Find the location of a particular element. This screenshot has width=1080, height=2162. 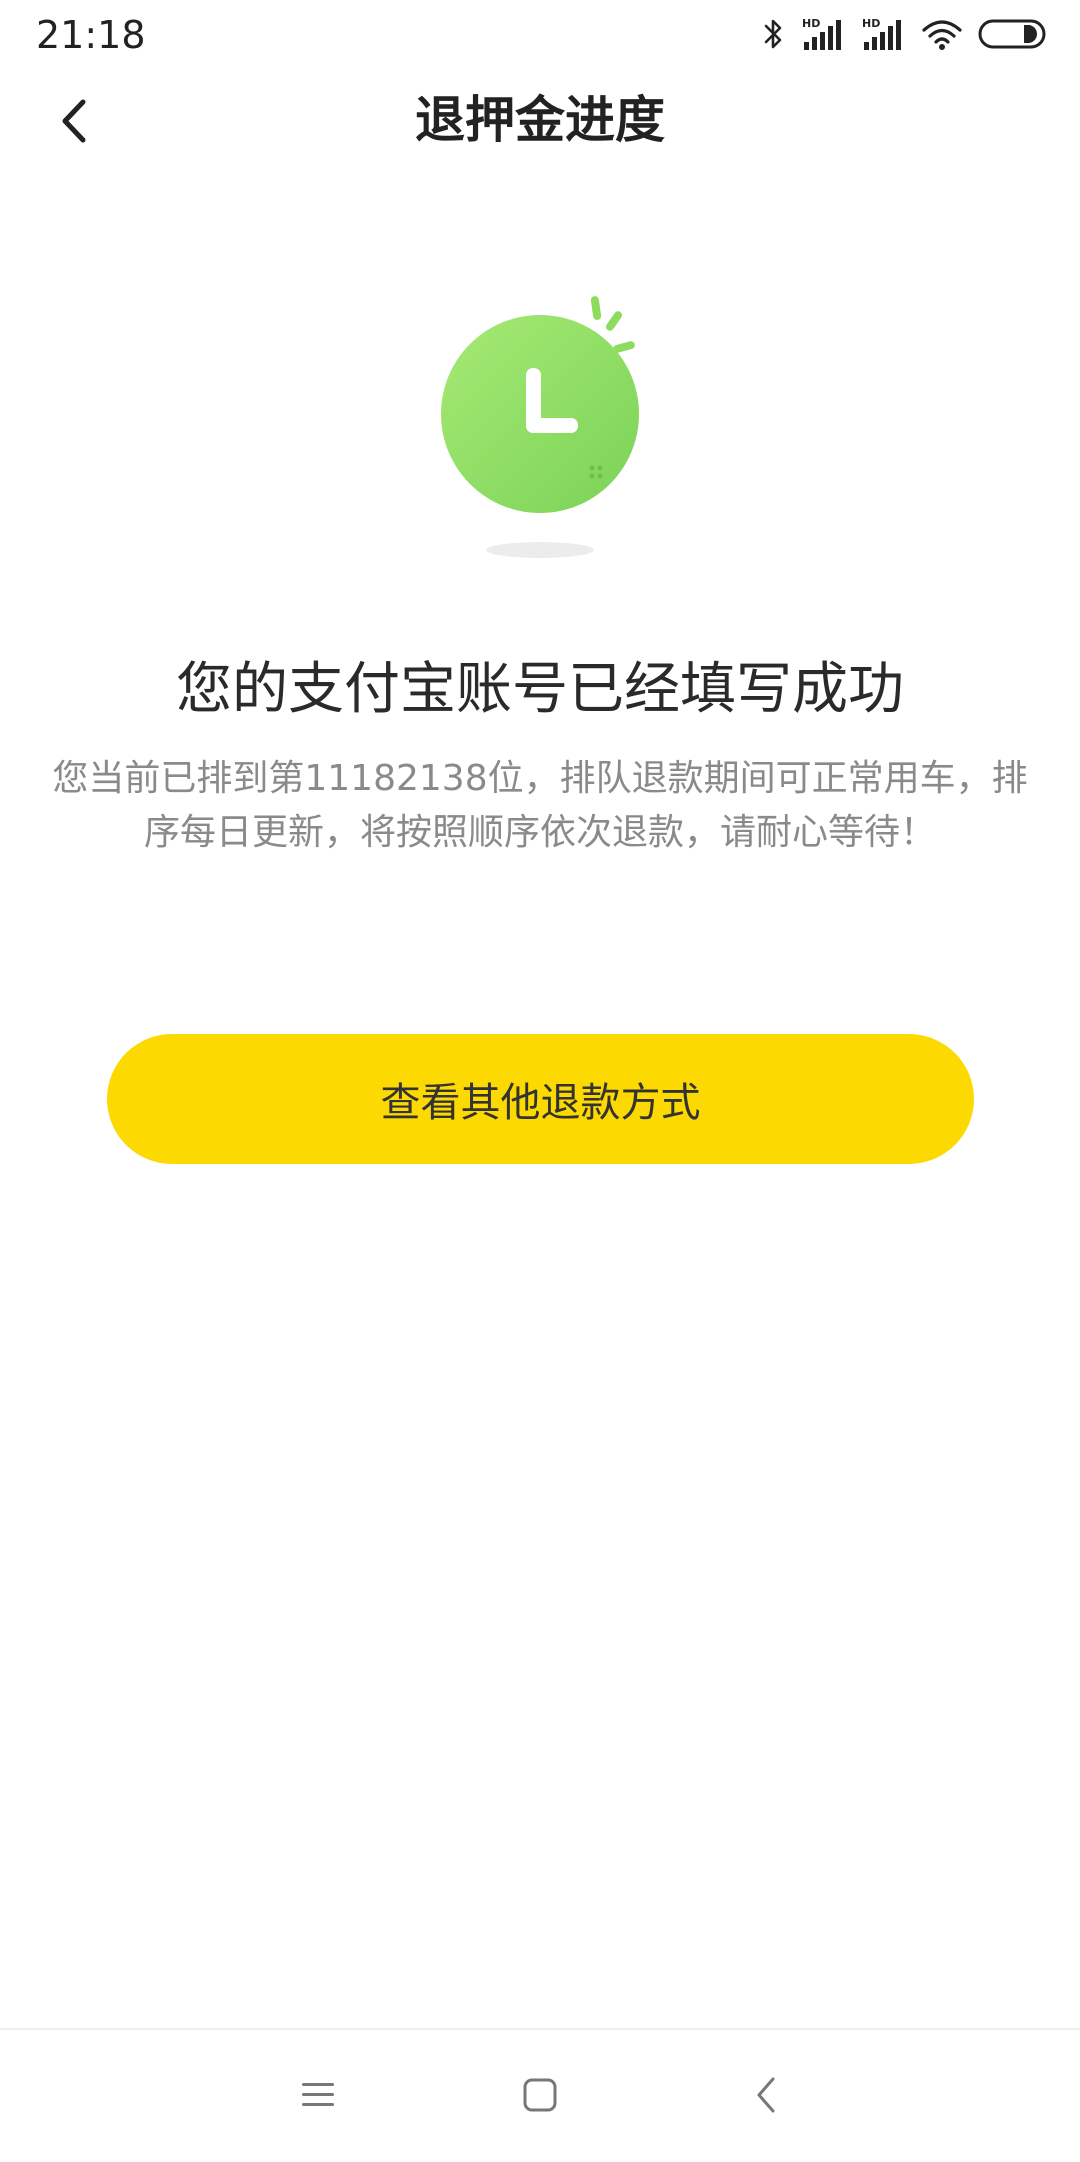

chevron-left-icon is located at coordinates (75, 123).